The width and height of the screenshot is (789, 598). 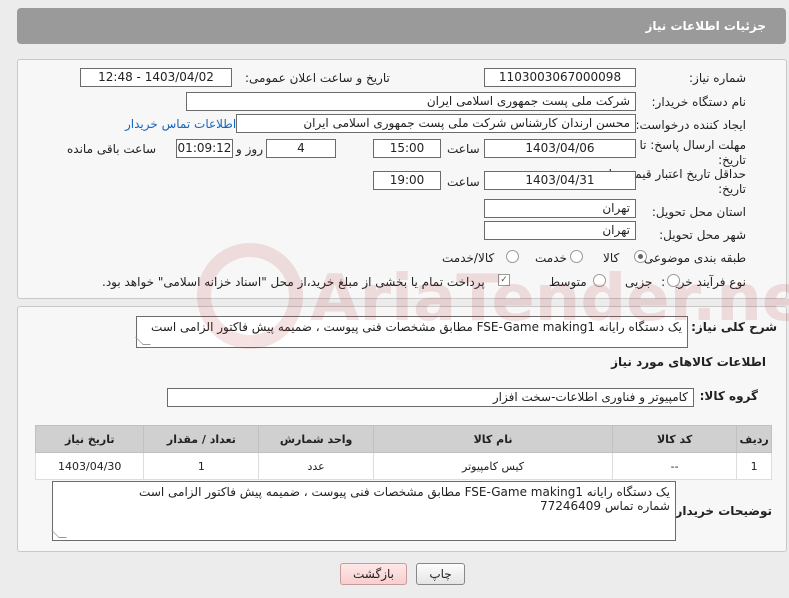 I want to click on goods-group-field: کامپیوتر و فناوری اطلاعات-سخت افزار, so click(x=430, y=397).